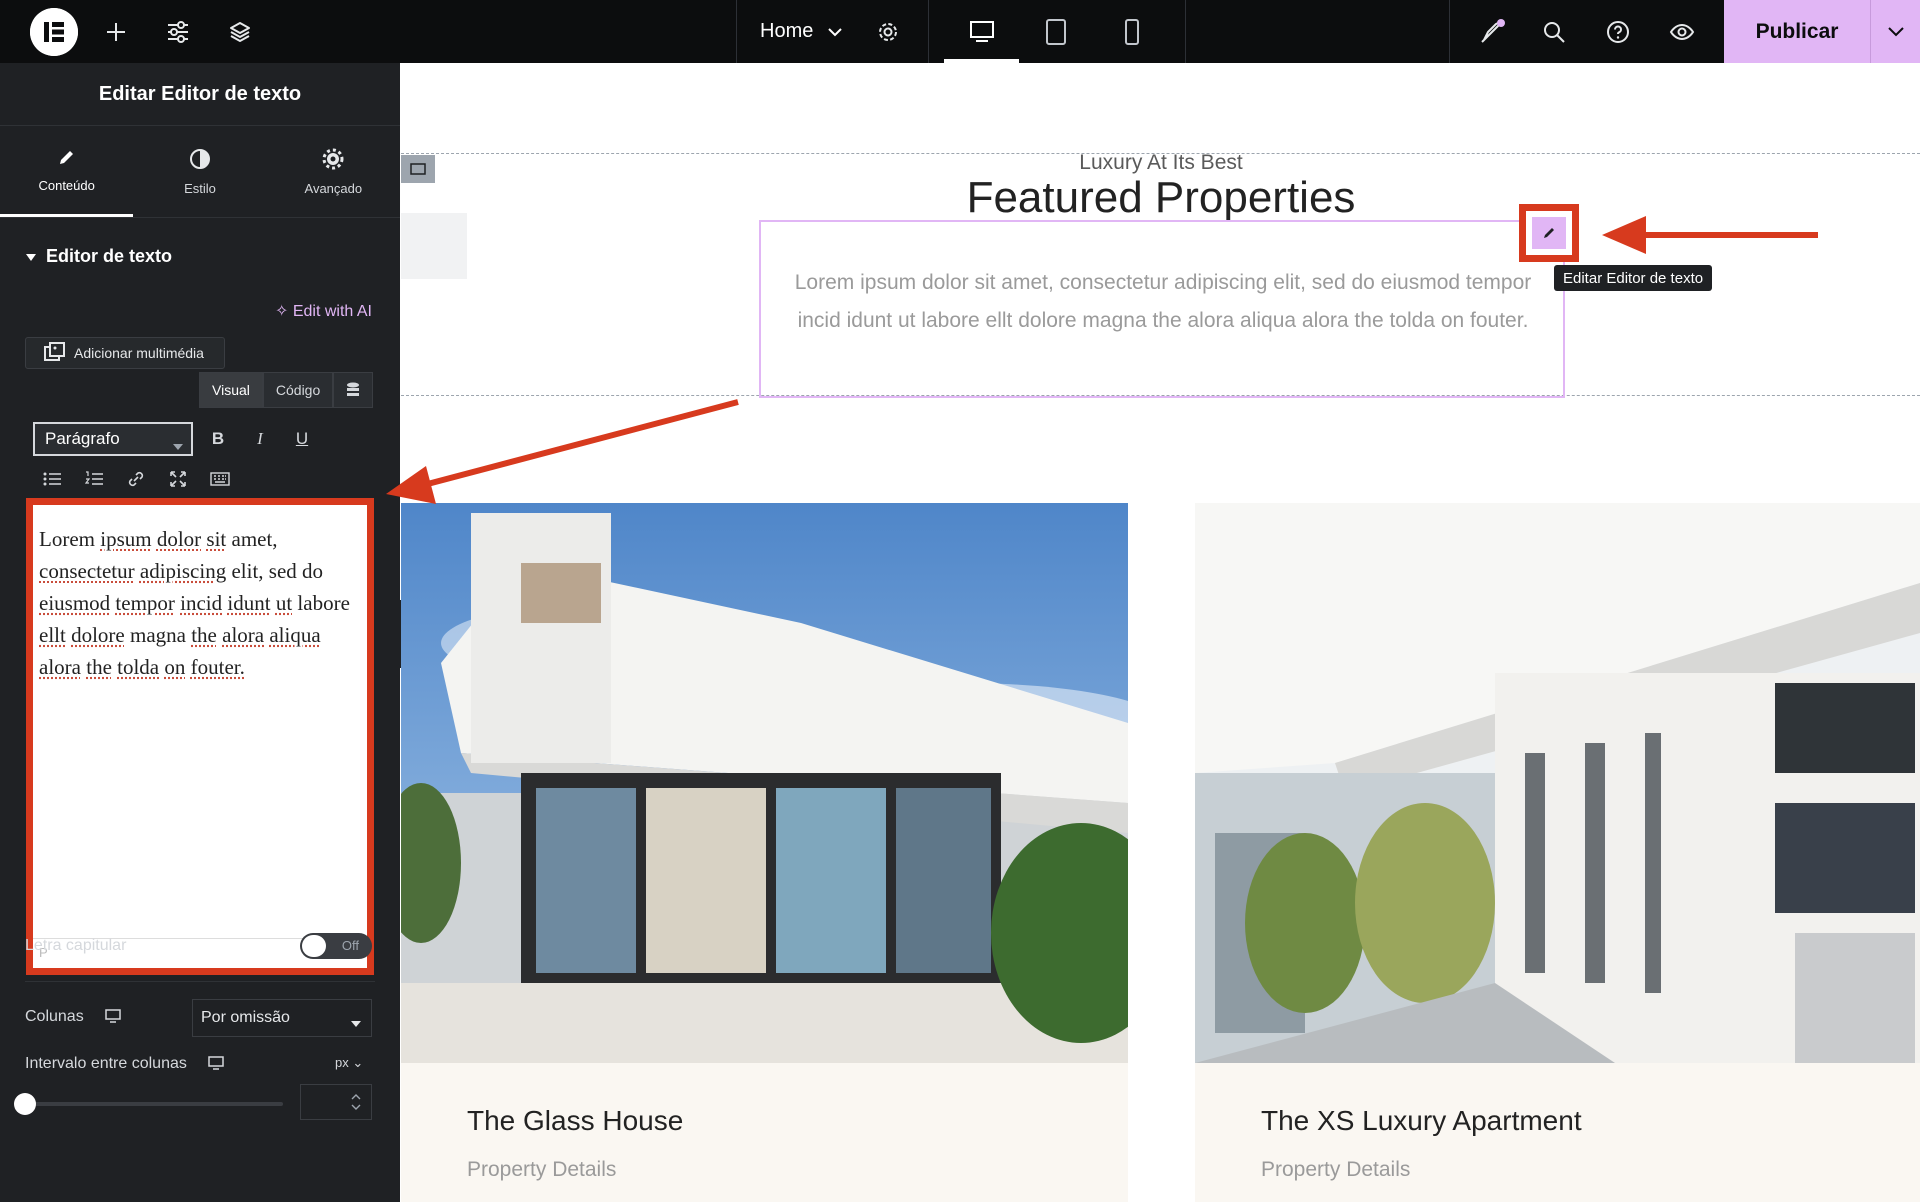 The image size is (1920, 1202). I want to click on tab-advanced: Avançado, so click(333, 171).